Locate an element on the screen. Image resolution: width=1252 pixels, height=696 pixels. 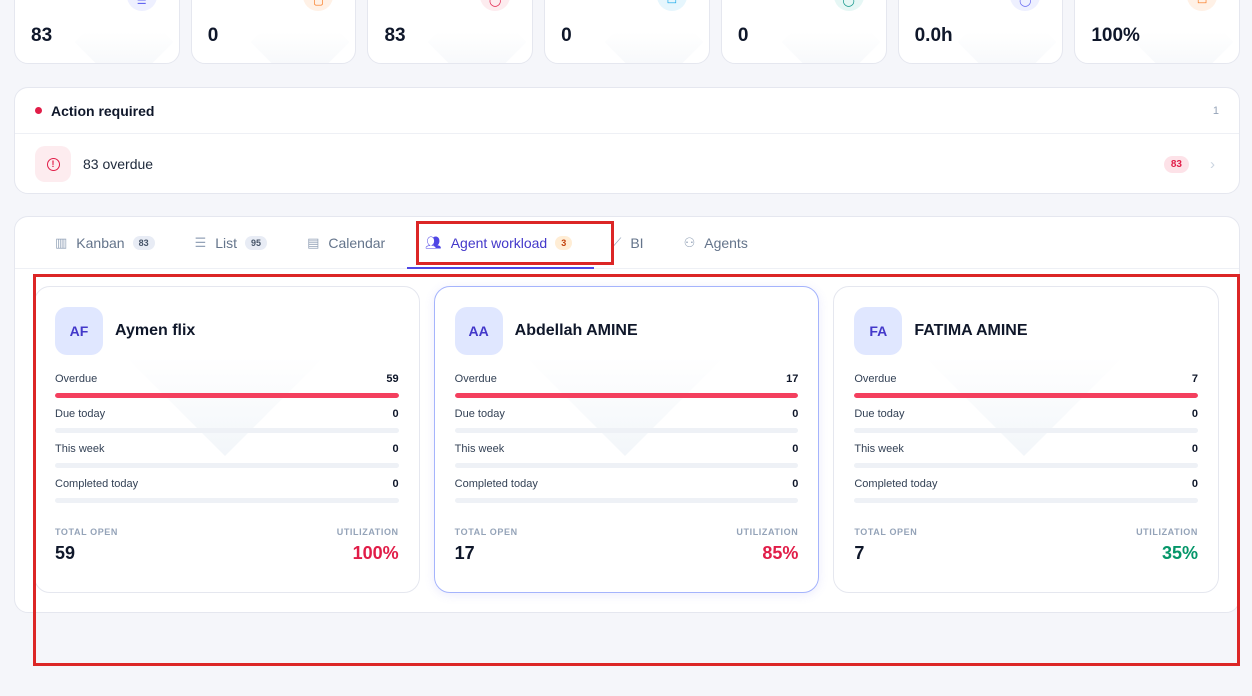
agent-name: Aymen flix is located at coordinates (155, 330).